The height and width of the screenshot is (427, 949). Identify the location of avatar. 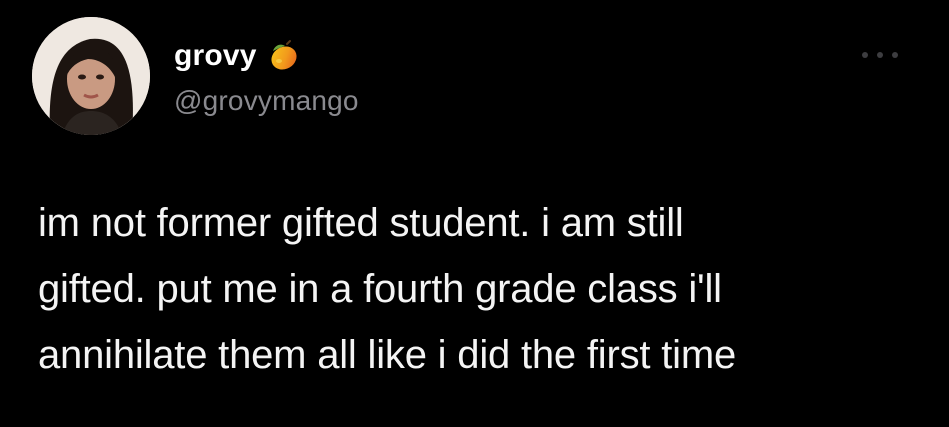
(91, 76).